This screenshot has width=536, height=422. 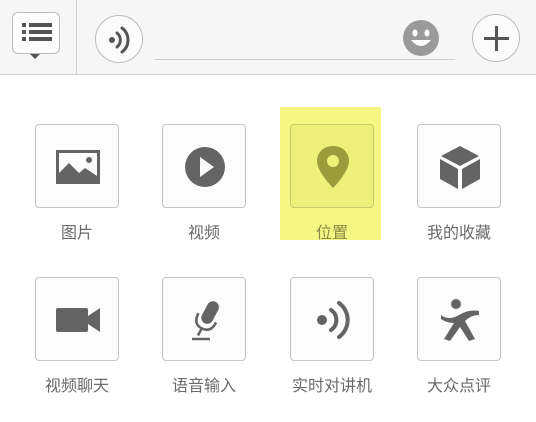 What do you see at coordinates (458, 385) in the screenshot?
I see `panel-item-label: 大众点评` at bounding box center [458, 385].